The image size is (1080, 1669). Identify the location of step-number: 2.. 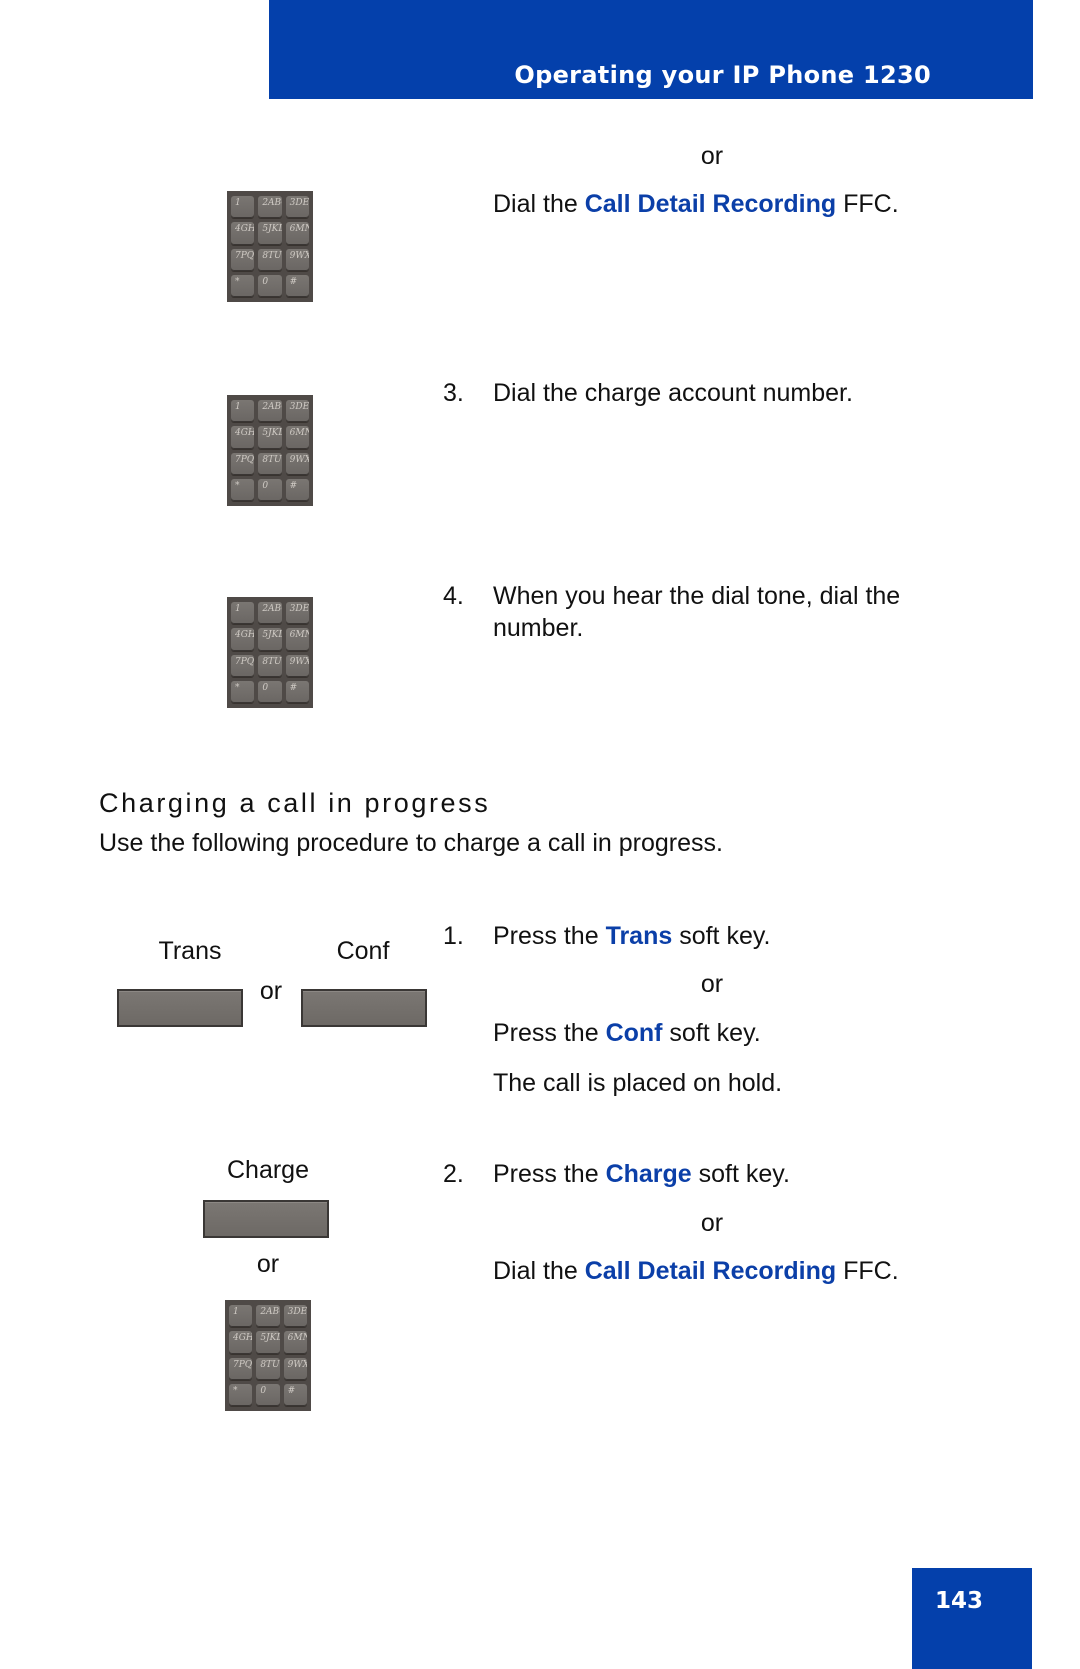
(453, 1174).